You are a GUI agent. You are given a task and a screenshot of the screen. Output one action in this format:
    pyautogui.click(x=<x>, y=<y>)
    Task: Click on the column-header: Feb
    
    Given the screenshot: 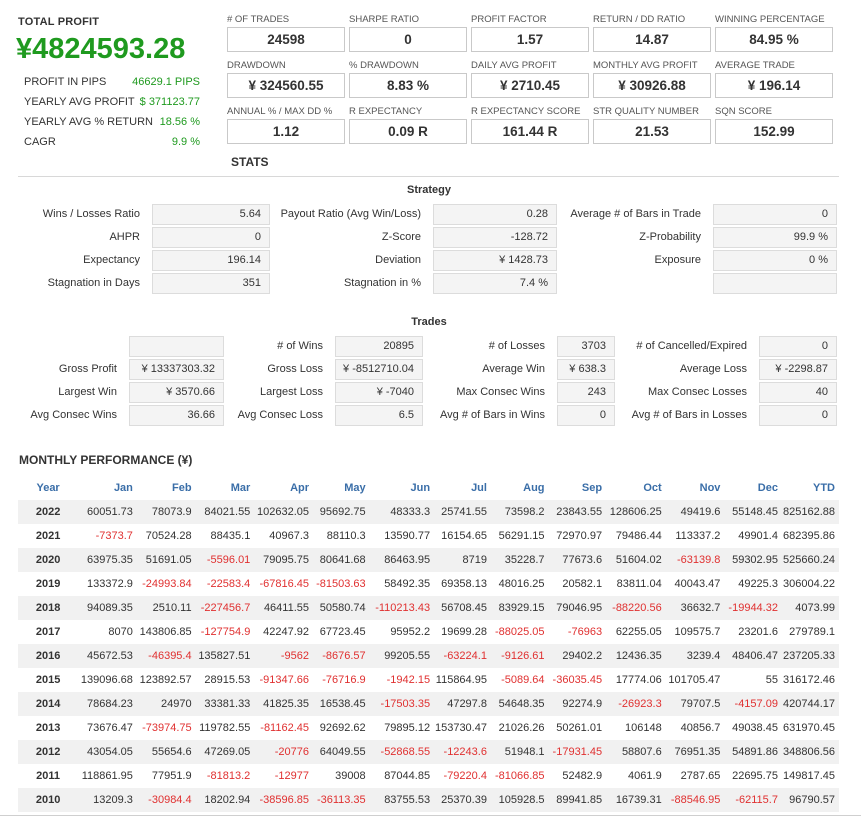 What is the action you would take?
    pyautogui.click(x=166, y=488)
    